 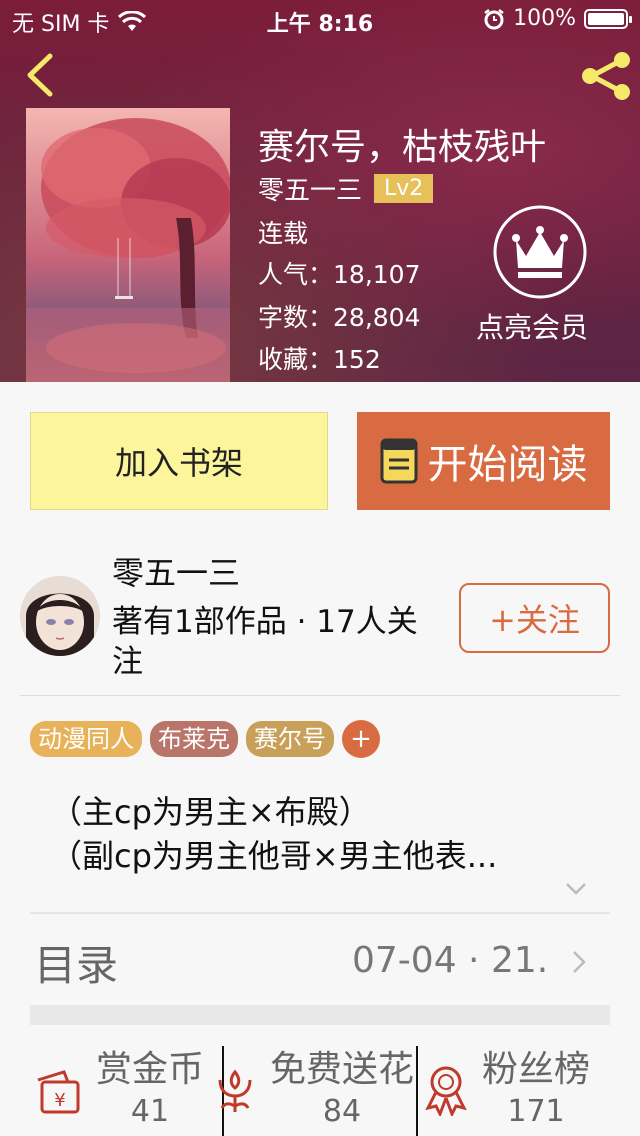 I want to click on tag-list: 动漫同人 布莱克 赛尔号 +, so click(x=205, y=739).